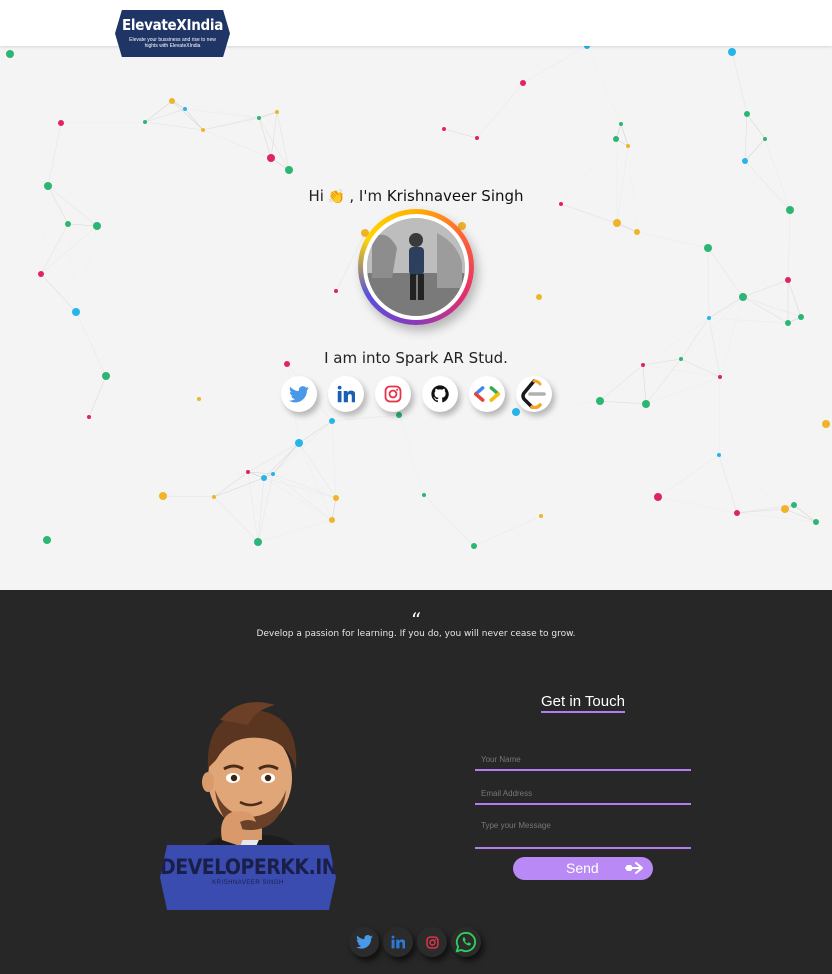  I want to click on clap-emoji: 👏, so click(336, 197).